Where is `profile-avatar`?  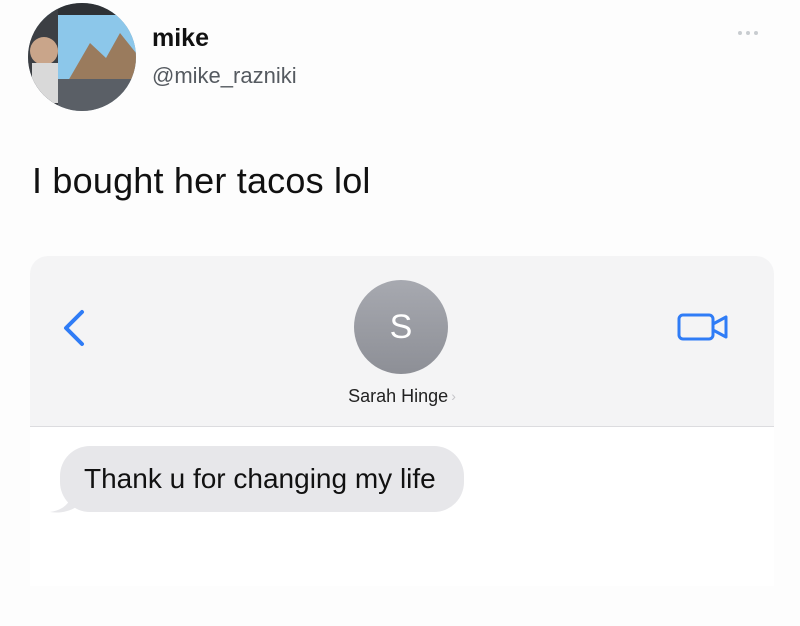 profile-avatar is located at coordinates (82, 57).